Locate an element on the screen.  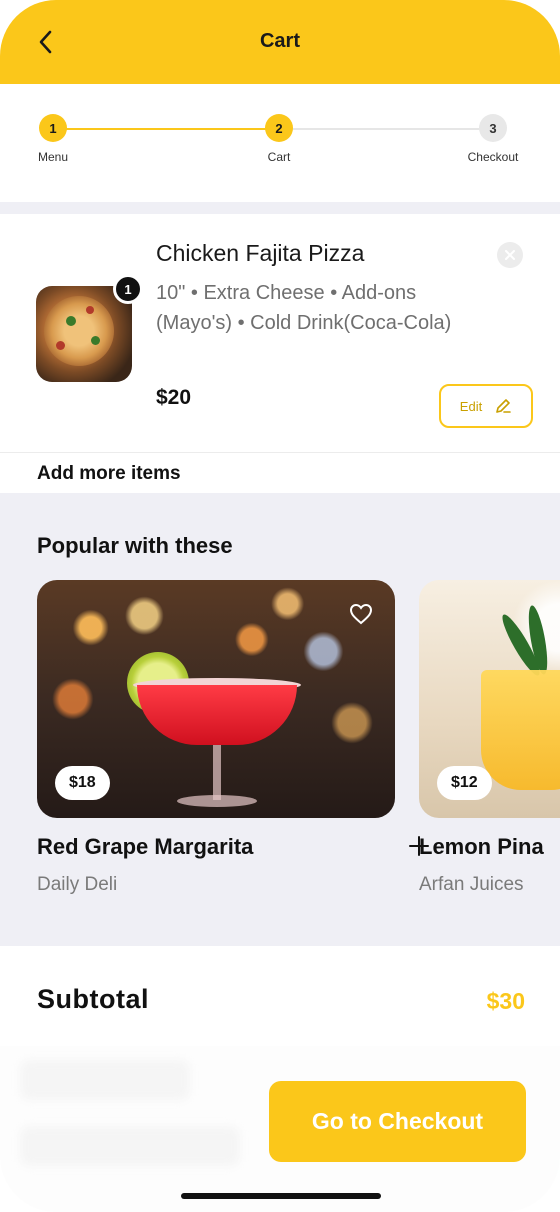
step-label: Cart is located at coordinates (279, 157).